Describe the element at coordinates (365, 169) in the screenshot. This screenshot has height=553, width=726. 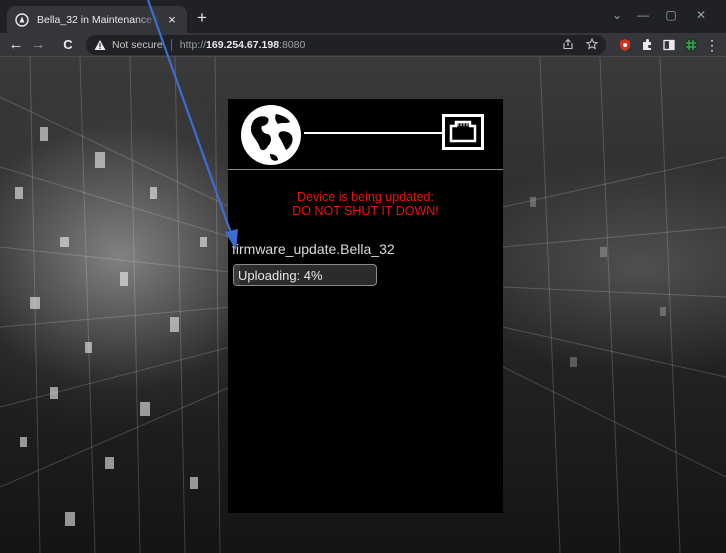
I see `header-divider` at that location.